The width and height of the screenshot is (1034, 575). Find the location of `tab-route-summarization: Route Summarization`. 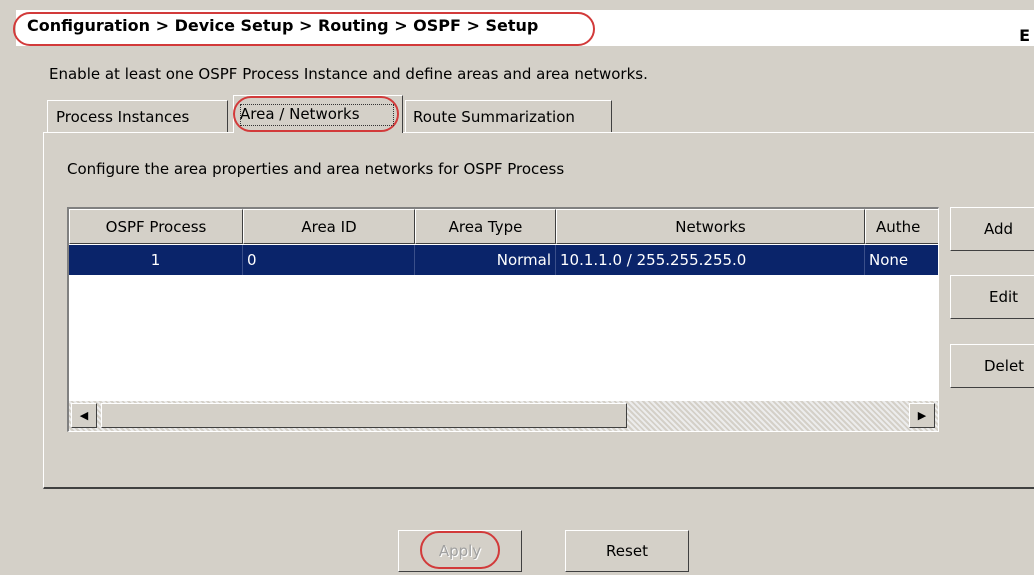

tab-route-summarization: Route Summarization is located at coordinates (508, 116).